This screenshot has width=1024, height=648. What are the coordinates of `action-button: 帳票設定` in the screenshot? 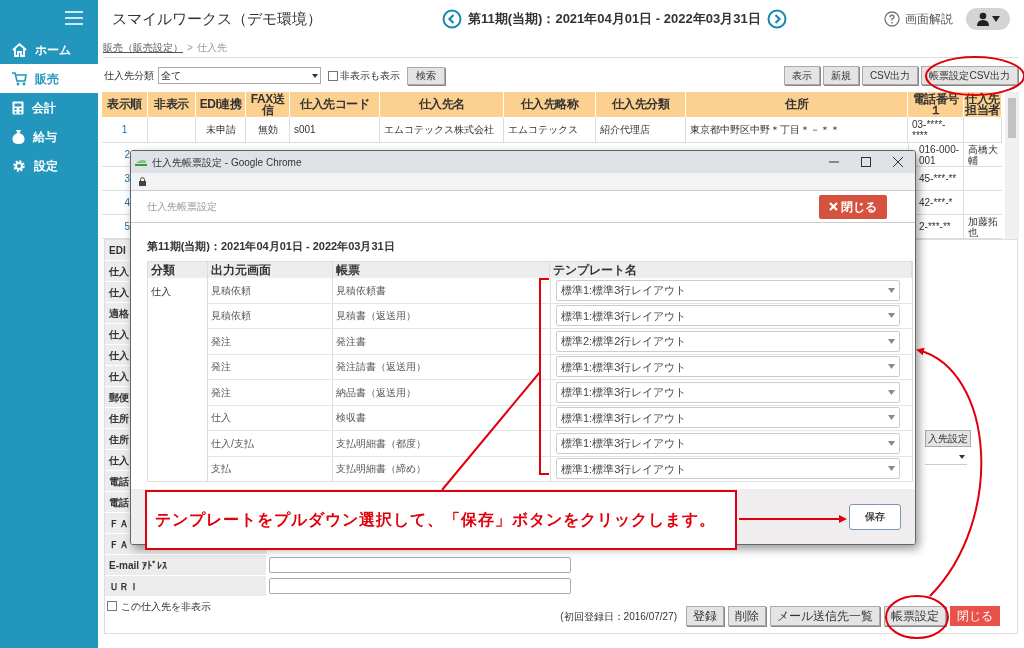 It's located at (915, 616).